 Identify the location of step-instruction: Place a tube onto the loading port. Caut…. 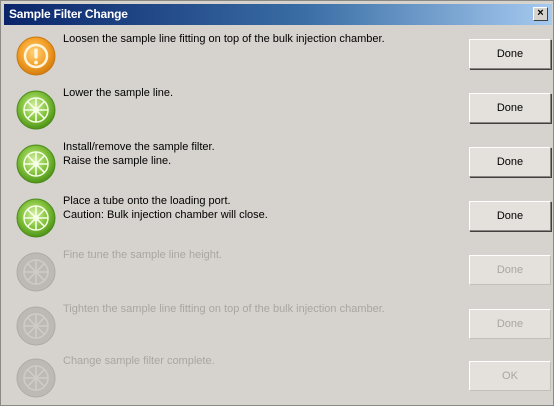
(165, 208).